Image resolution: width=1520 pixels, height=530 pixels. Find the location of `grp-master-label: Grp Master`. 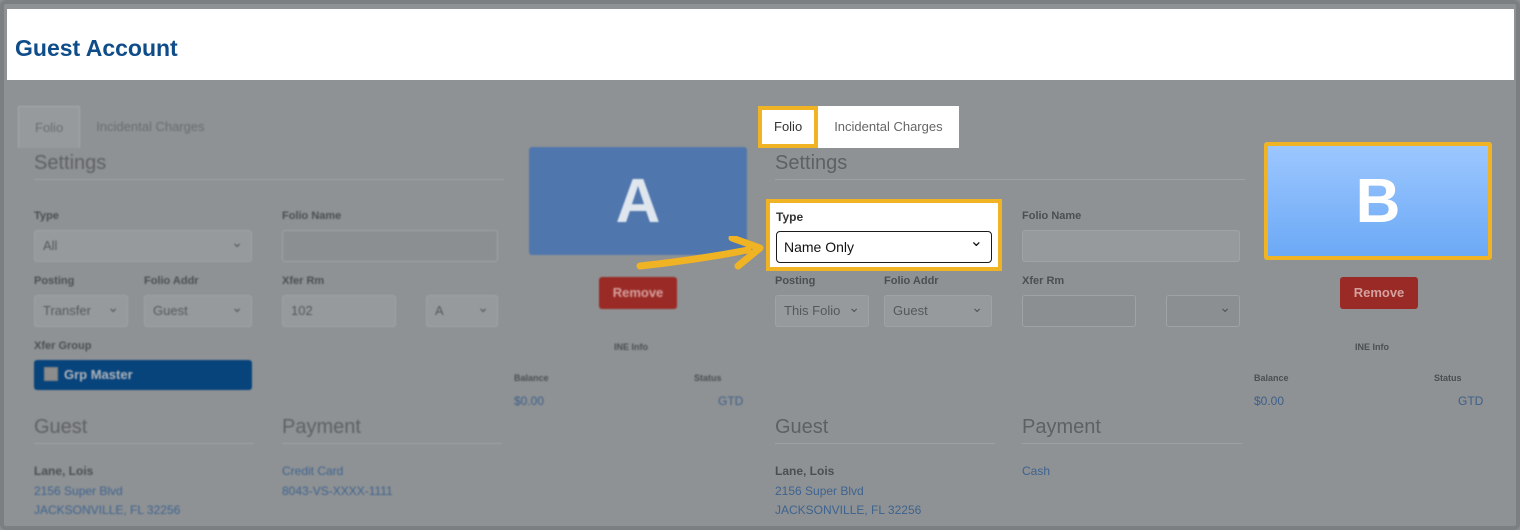

grp-master-label: Grp Master is located at coordinates (98, 374).